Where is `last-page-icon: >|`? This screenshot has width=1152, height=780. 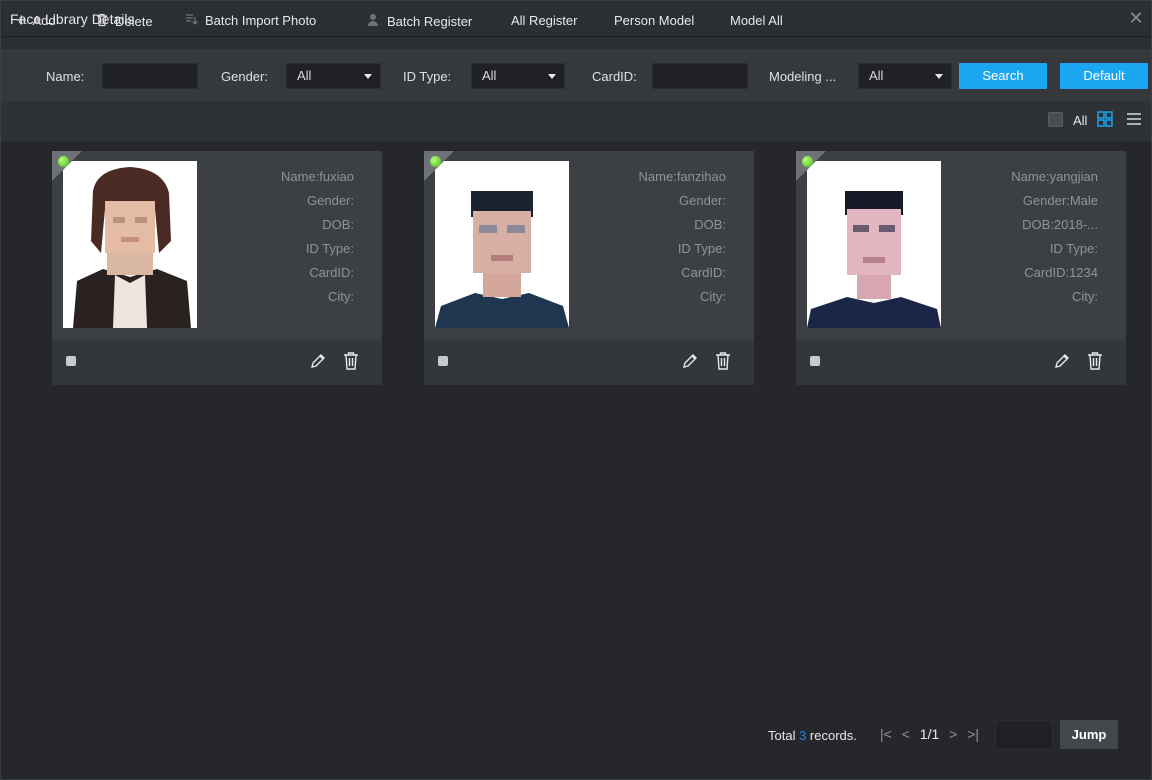 last-page-icon: >| is located at coordinates (973, 734).